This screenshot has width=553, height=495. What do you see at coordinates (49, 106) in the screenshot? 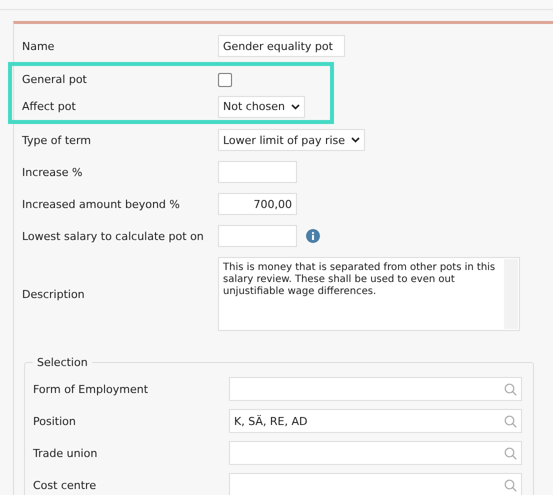
I see `field-label: Affect pot` at bounding box center [49, 106].